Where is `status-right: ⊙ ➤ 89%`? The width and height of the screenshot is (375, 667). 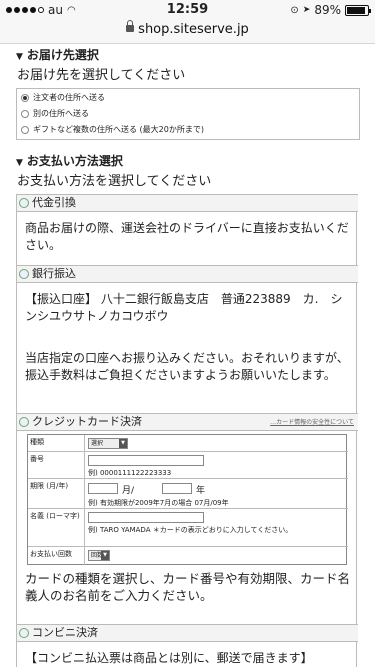
status-right: ⊙ ➤ 89% is located at coordinates (330, 10).